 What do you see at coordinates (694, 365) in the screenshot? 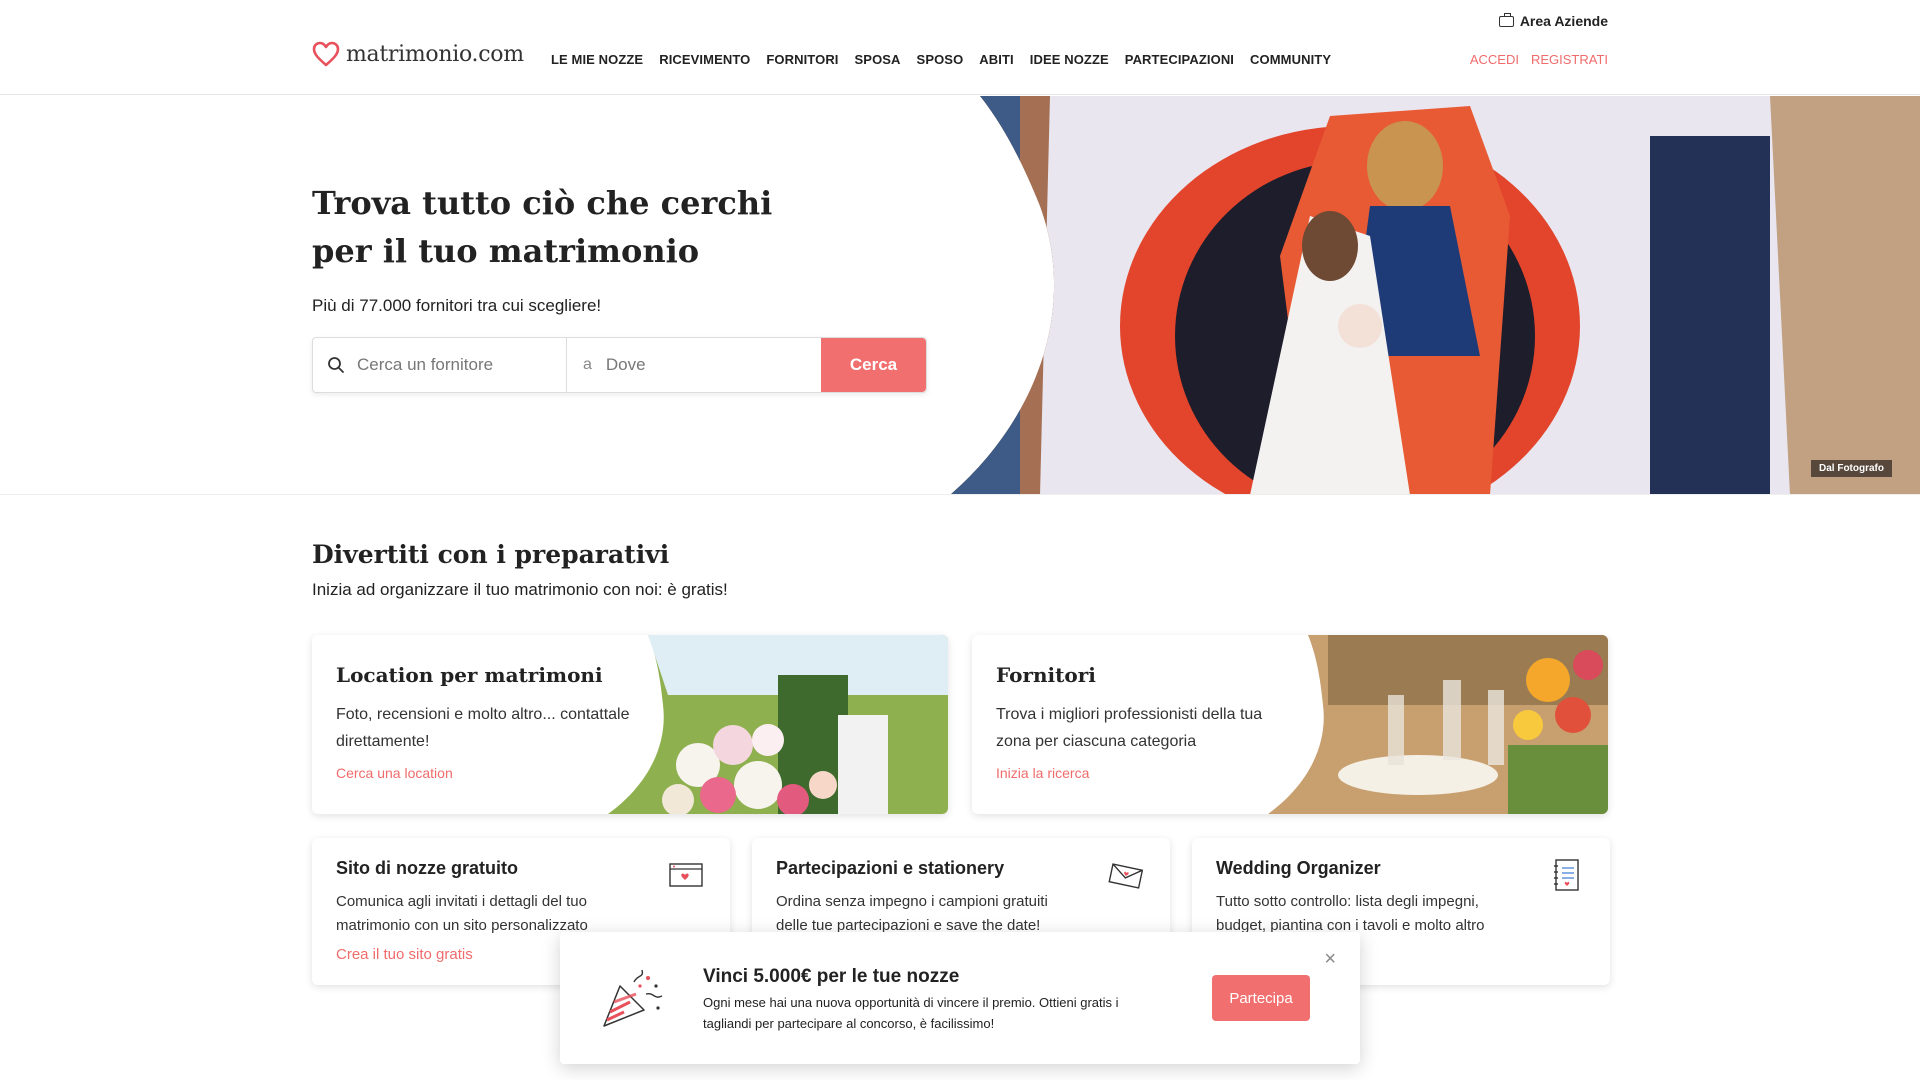
I see `location-search-input: a Dove` at bounding box center [694, 365].